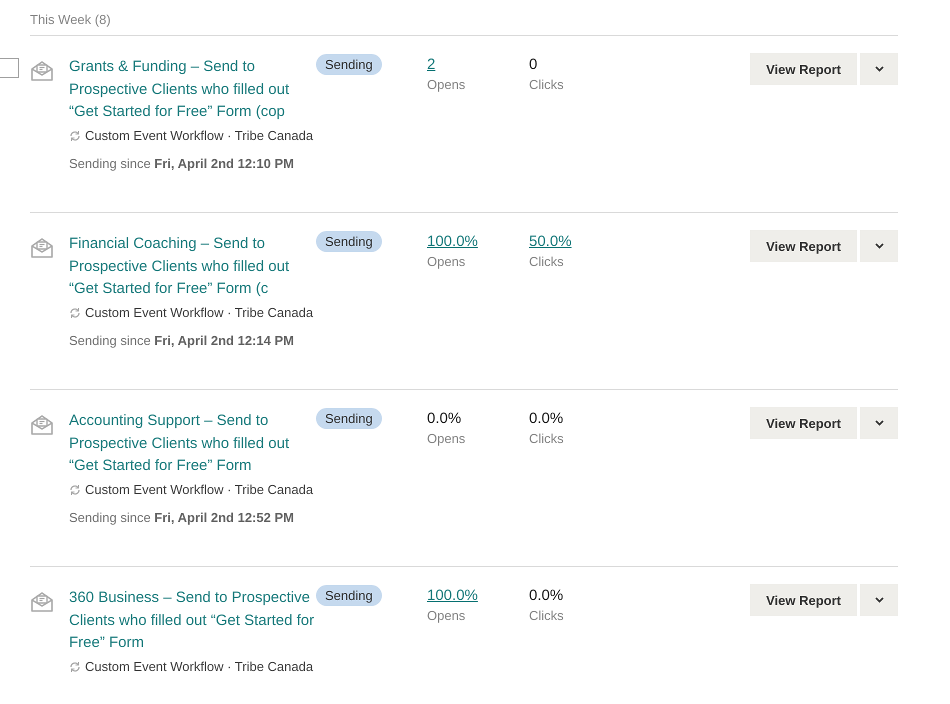 The width and height of the screenshot is (950, 704). What do you see at coordinates (550, 241) in the screenshot?
I see `clicks-value: 50.0%` at bounding box center [550, 241].